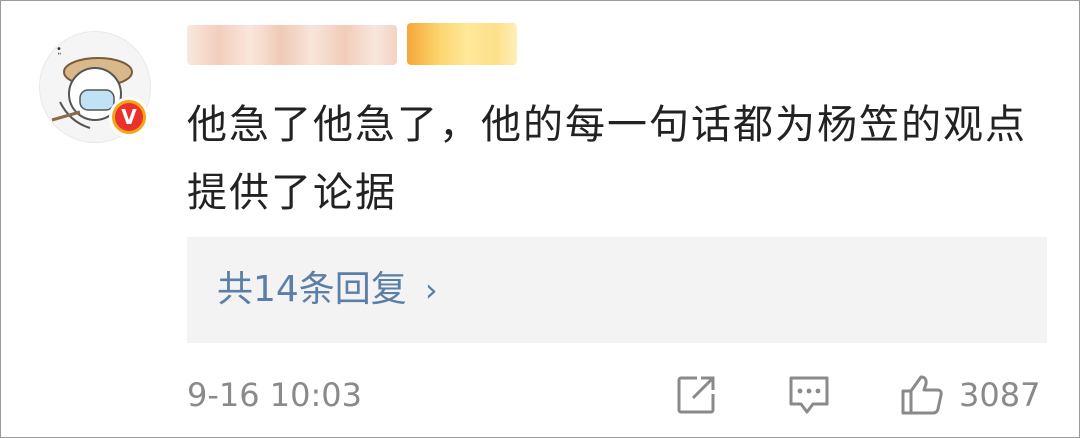 This screenshot has width=1080, height=438. I want to click on comment-button, so click(809, 395).